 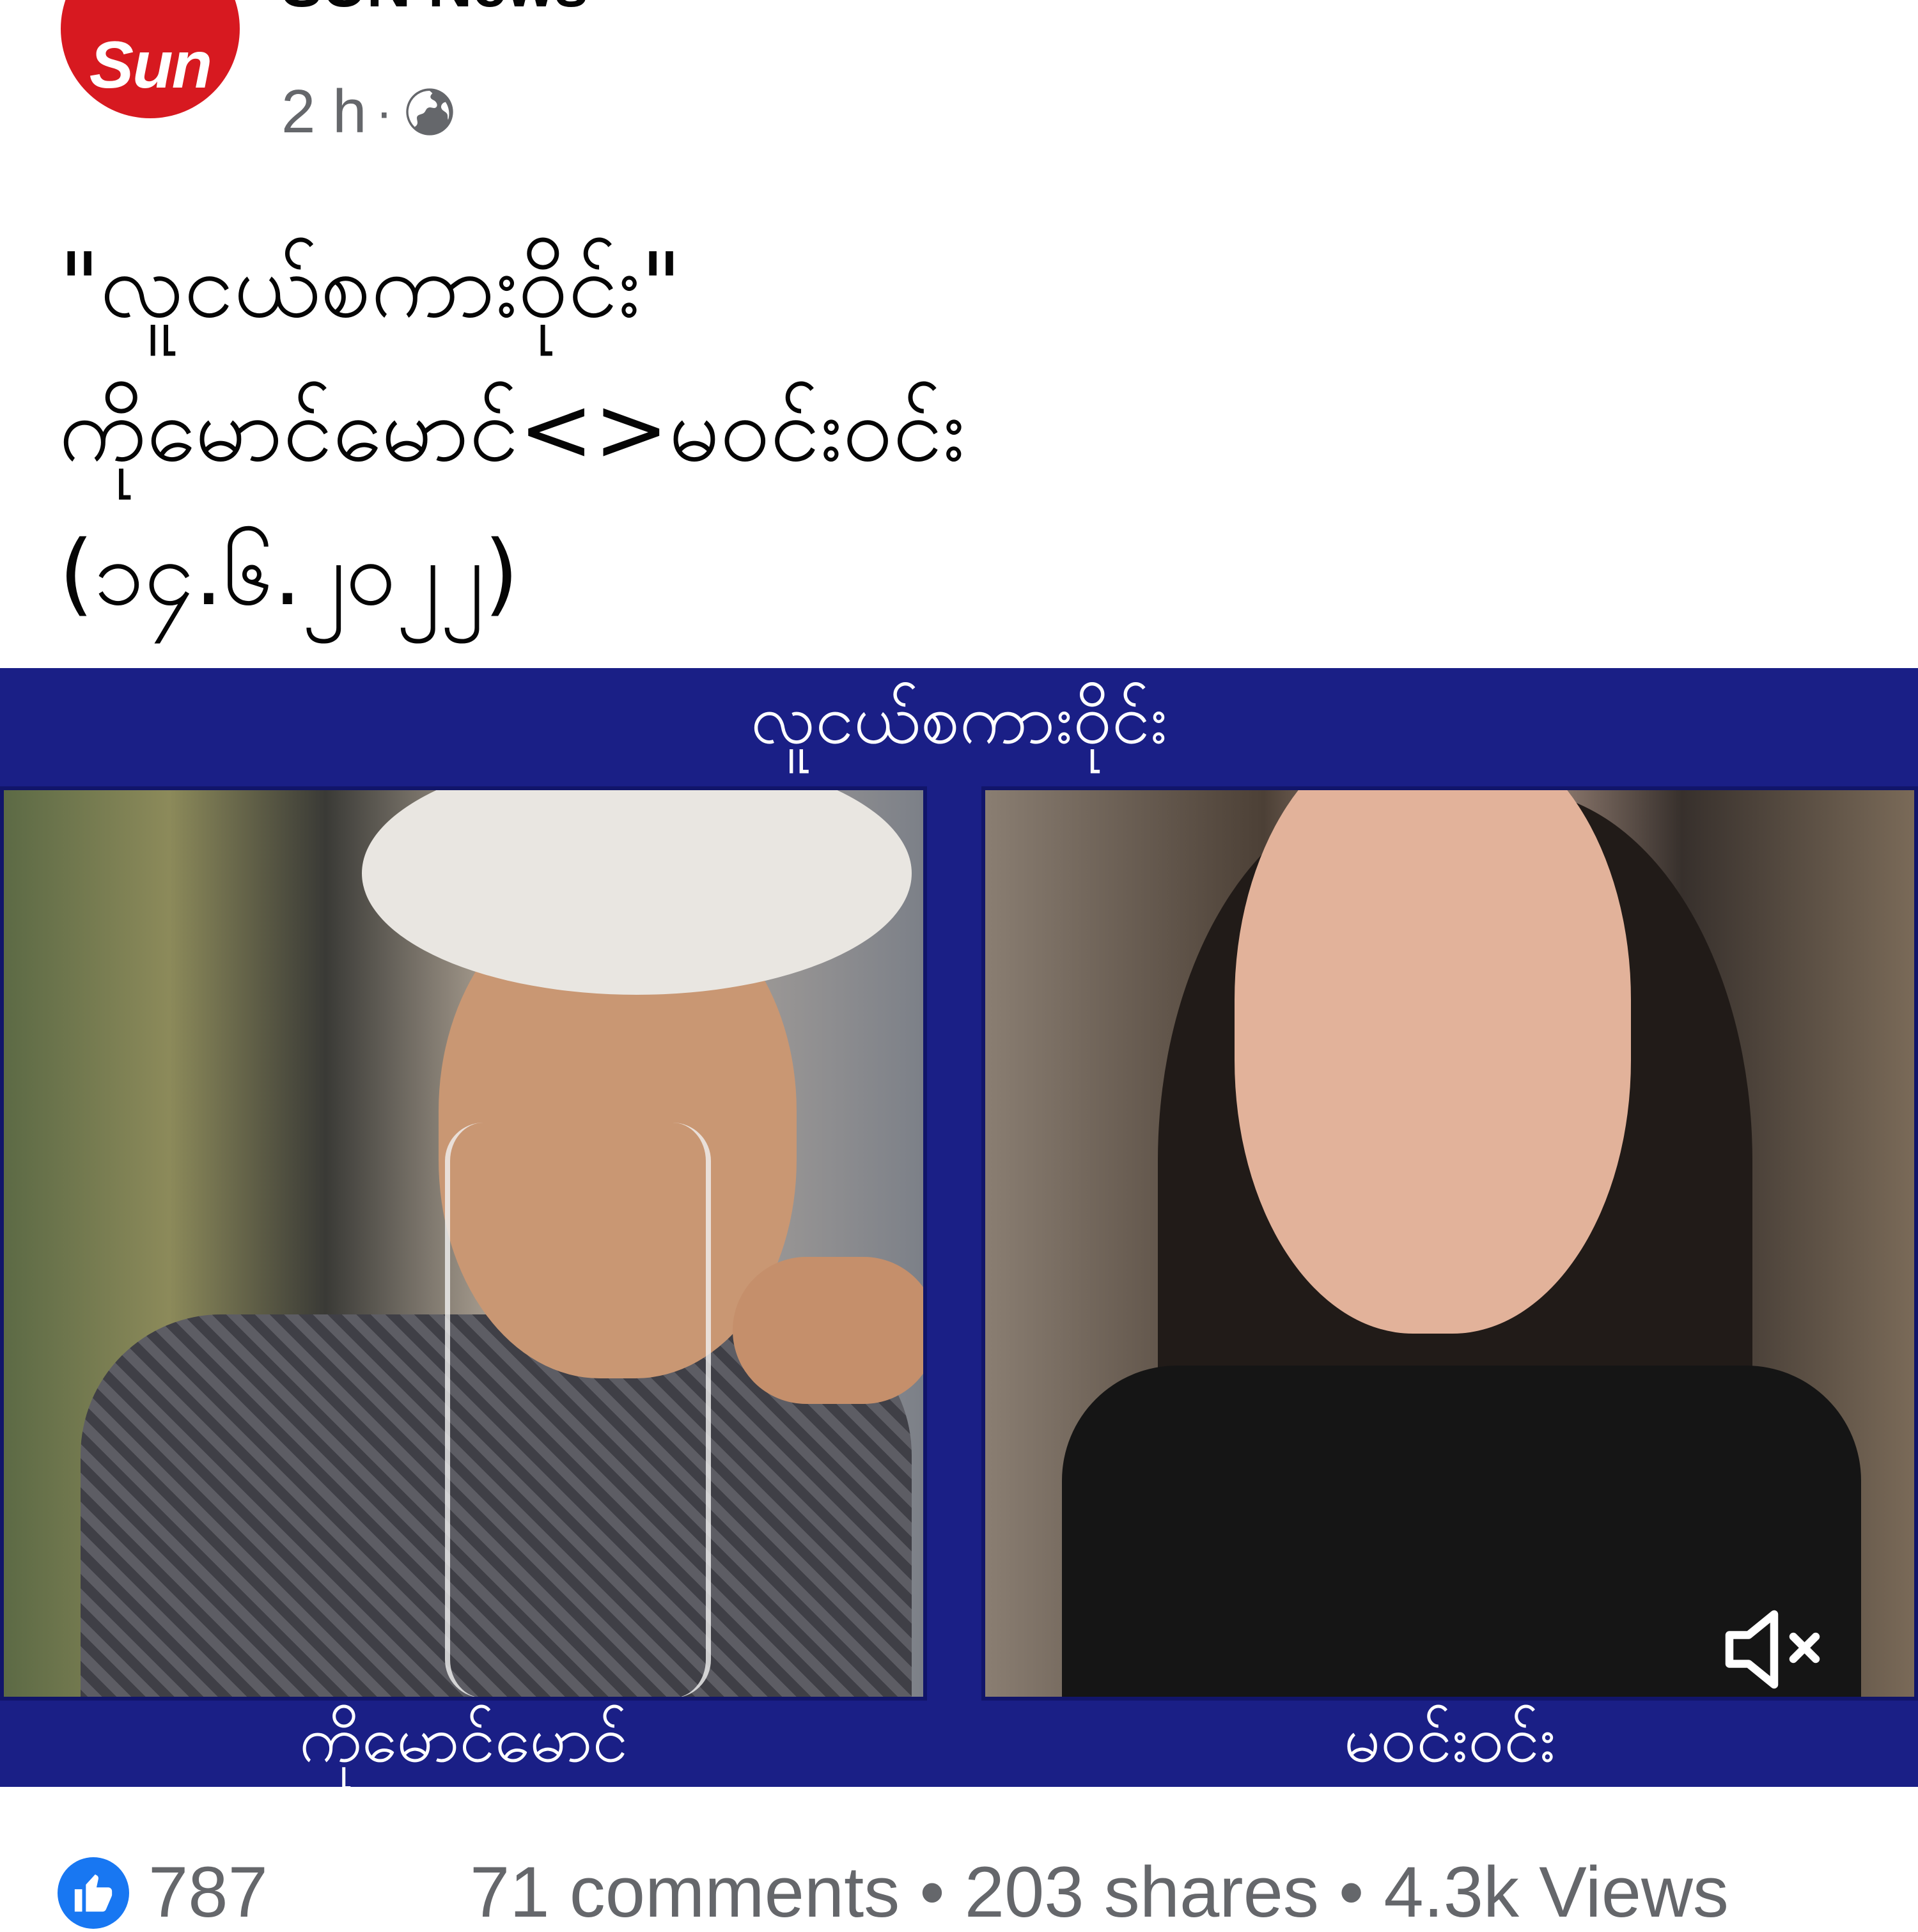 What do you see at coordinates (289, 574) in the screenshot?
I see `caption-line-date: (၁၄.၆.၂၀၂၂)` at bounding box center [289, 574].